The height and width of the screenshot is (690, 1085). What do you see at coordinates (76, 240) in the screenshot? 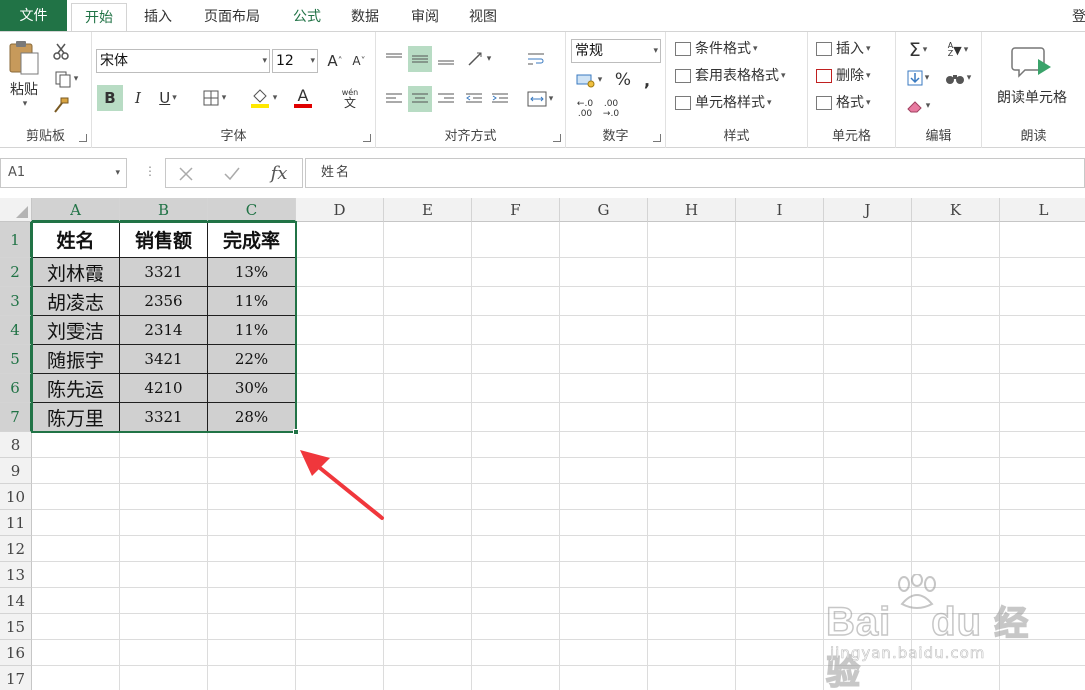
I see `cell-a1: 姓名` at bounding box center [76, 240].